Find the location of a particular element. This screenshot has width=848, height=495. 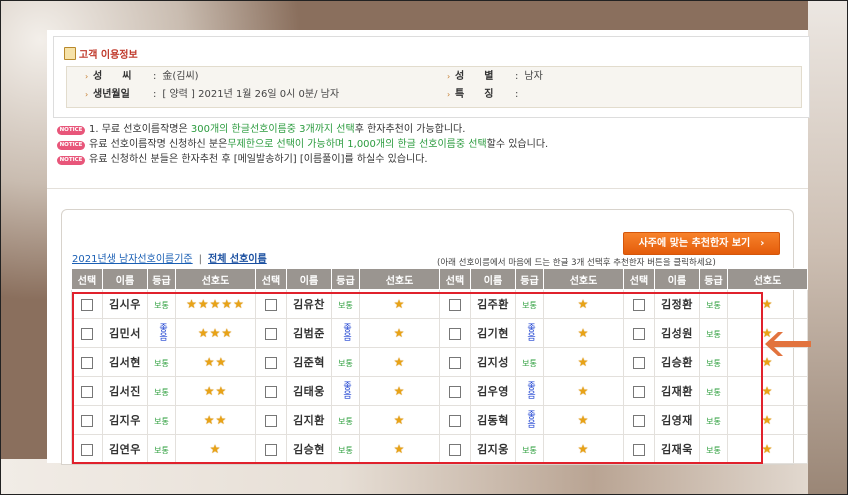

table-row: 김지우 보통 ★★ 김지환 보통 ★ 김동혁 좋음 ★ 김영재 보통 ★ is located at coordinates (439, 420).